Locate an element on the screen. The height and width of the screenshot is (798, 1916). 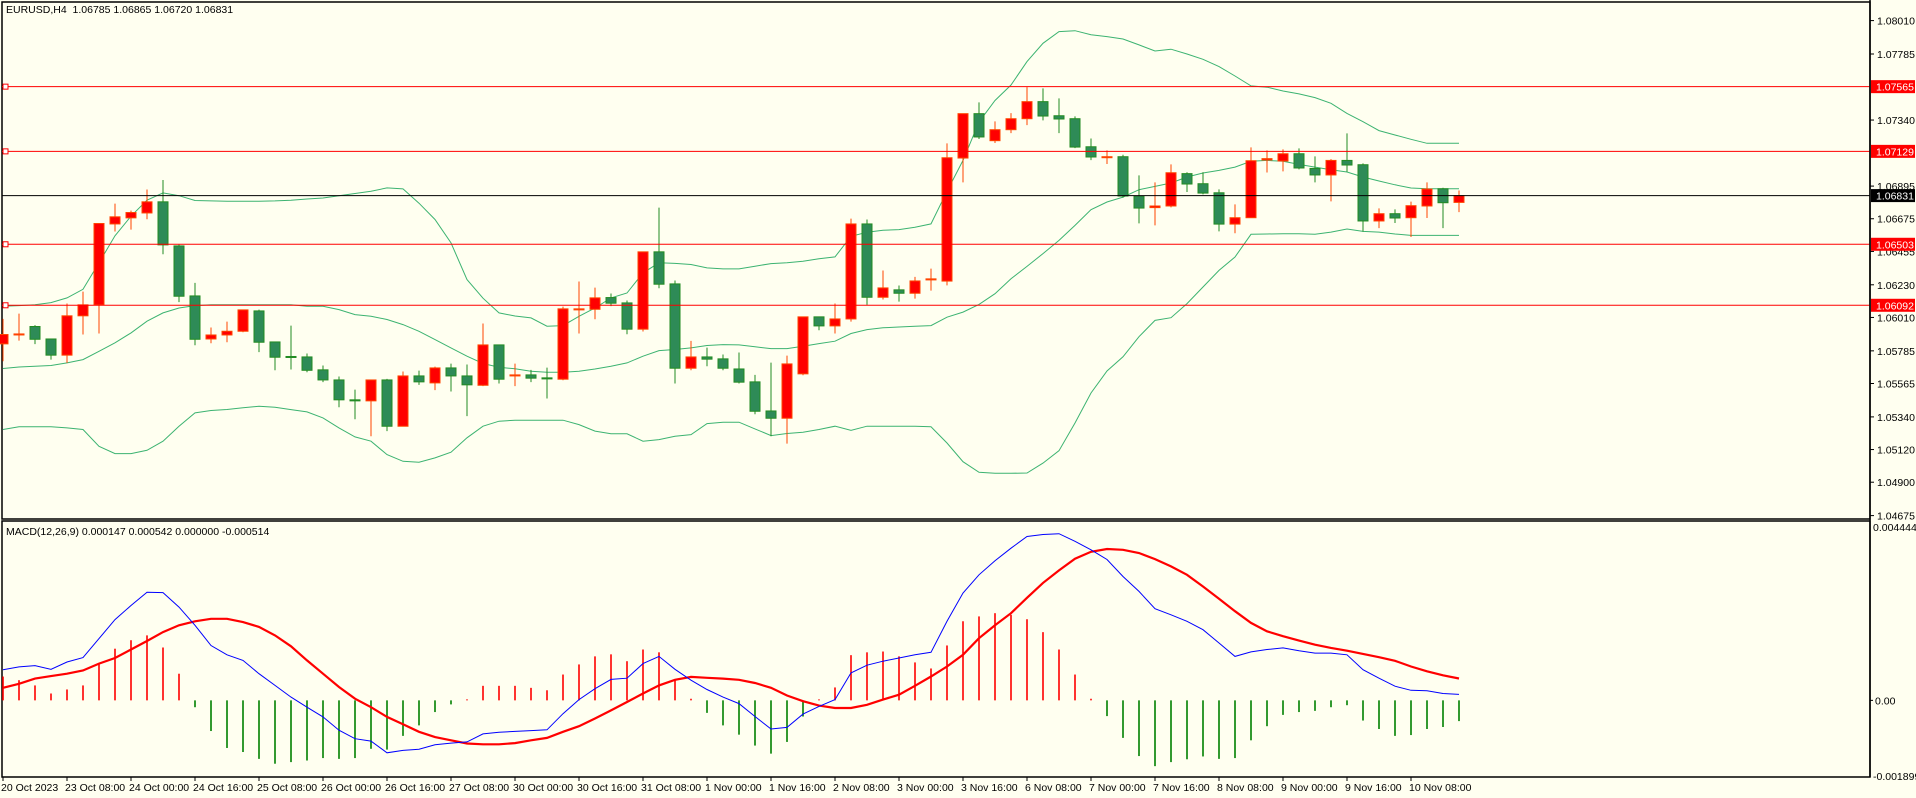
time-tick-label: 30 Oct 00:00 is located at coordinates (543, 788).